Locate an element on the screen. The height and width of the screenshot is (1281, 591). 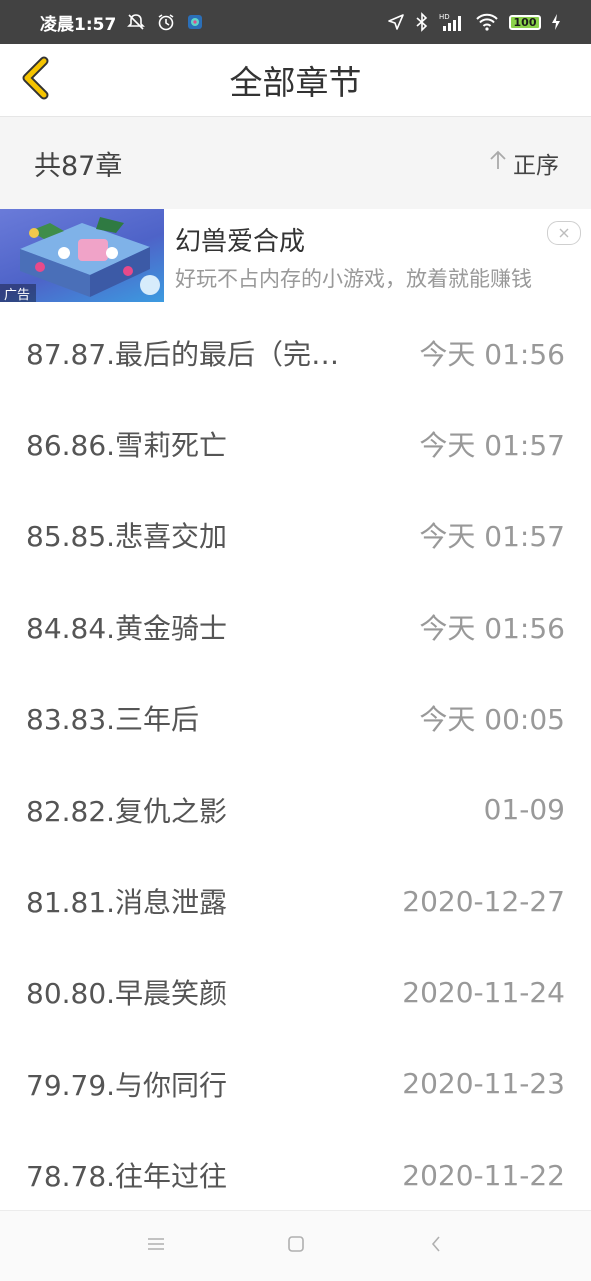
sort-order-label: 正序 is located at coordinates (536, 166).